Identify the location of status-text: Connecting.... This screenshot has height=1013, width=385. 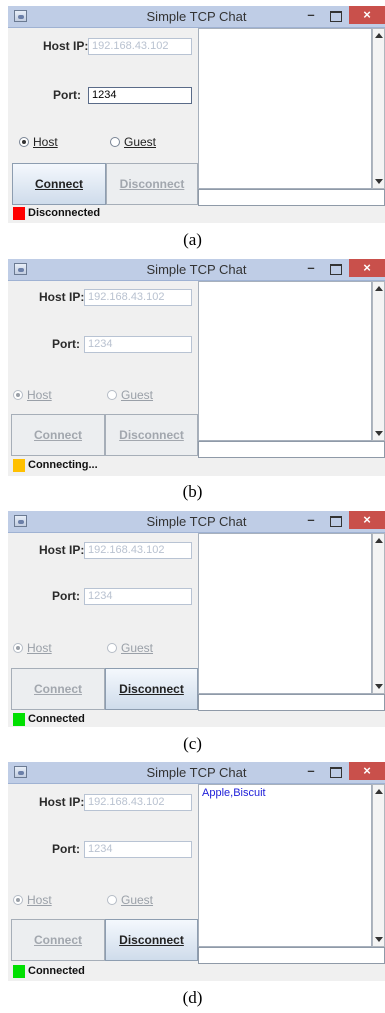
(63, 465).